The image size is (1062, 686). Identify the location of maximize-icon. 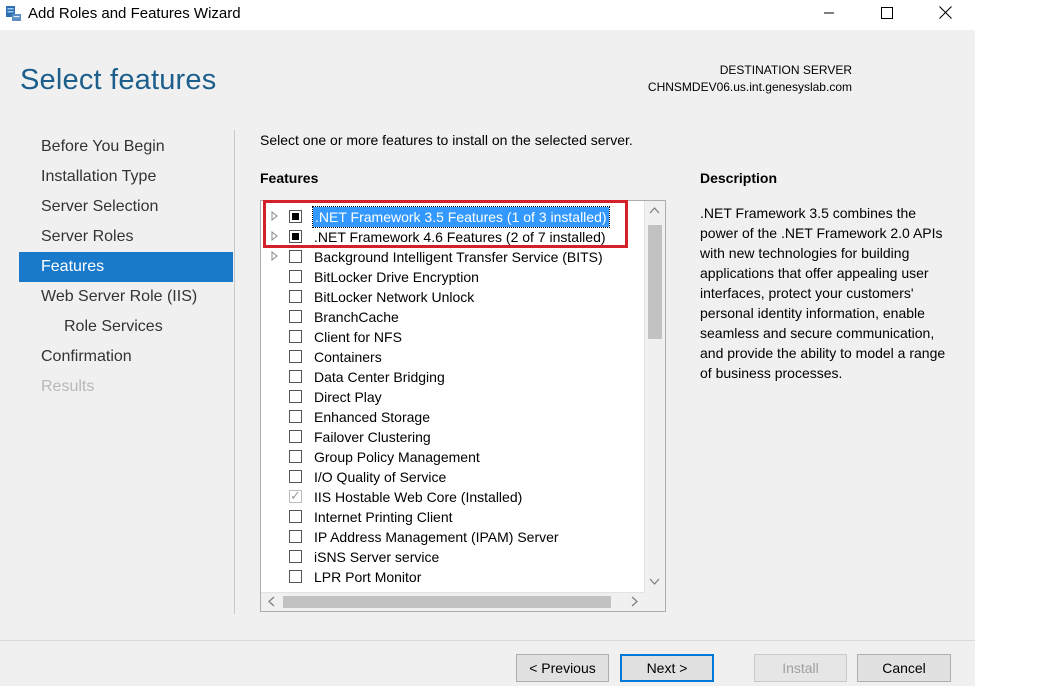
(887, 15).